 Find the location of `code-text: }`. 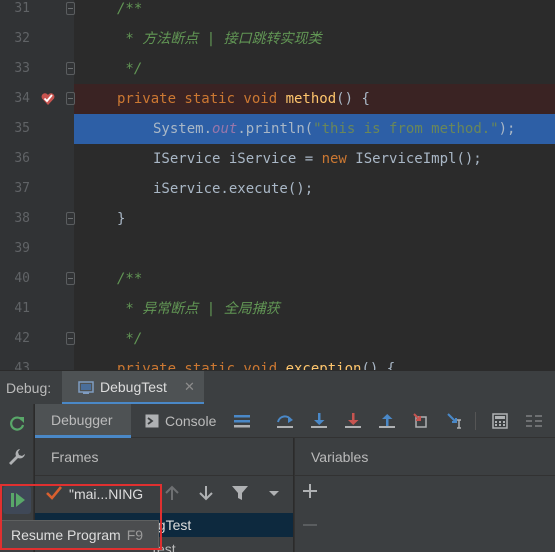

code-text: } is located at coordinates (121, 219).